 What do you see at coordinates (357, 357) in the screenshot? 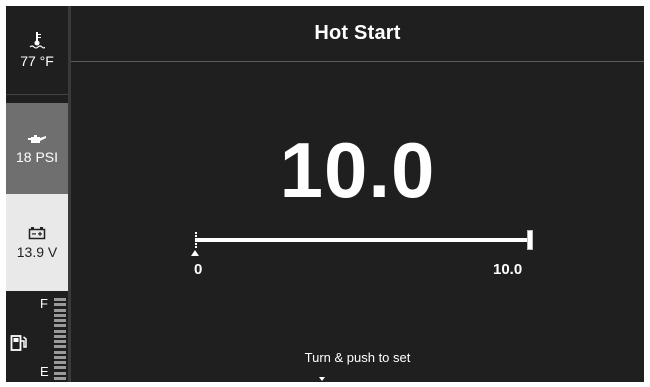
I see `hint-text: Turn & push to set` at bounding box center [357, 357].